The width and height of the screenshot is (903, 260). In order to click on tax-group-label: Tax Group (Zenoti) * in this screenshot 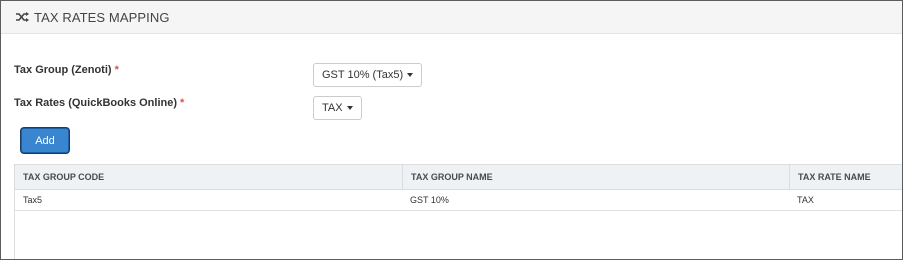, I will do `click(66, 70)`.